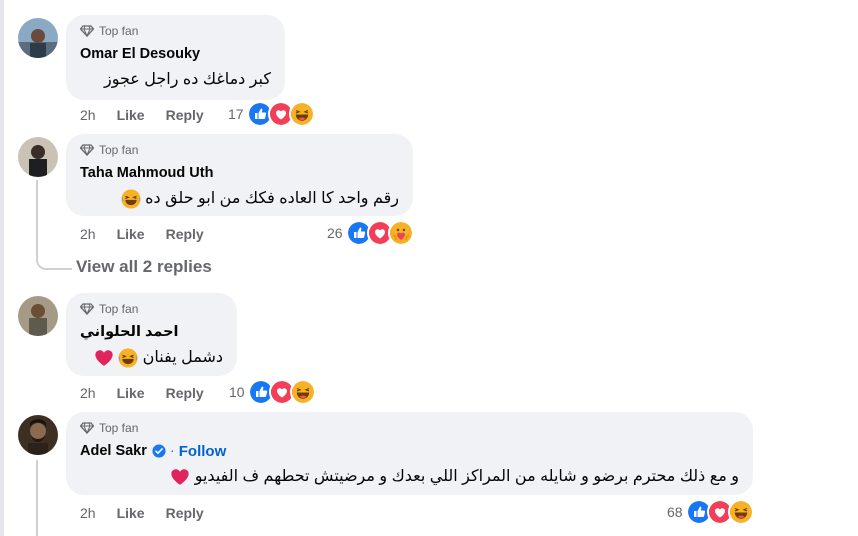 The image size is (858, 536). Describe the element at coordinates (144, 267) in the screenshot. I see `view-replies-link: View all 2 replies` at that location.